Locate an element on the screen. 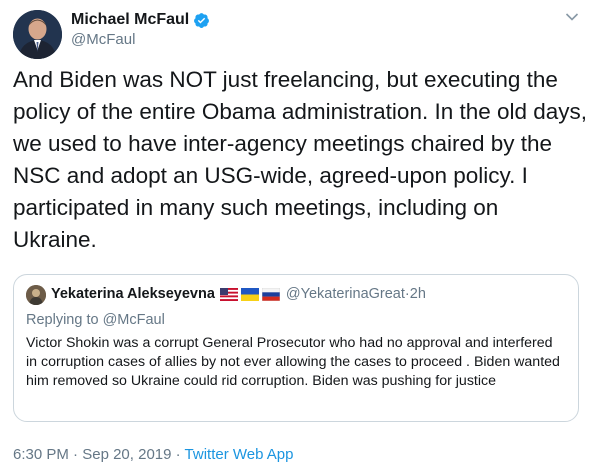 The image size is (598, 469). author-avatar-image is located at coordinates (37, 34).